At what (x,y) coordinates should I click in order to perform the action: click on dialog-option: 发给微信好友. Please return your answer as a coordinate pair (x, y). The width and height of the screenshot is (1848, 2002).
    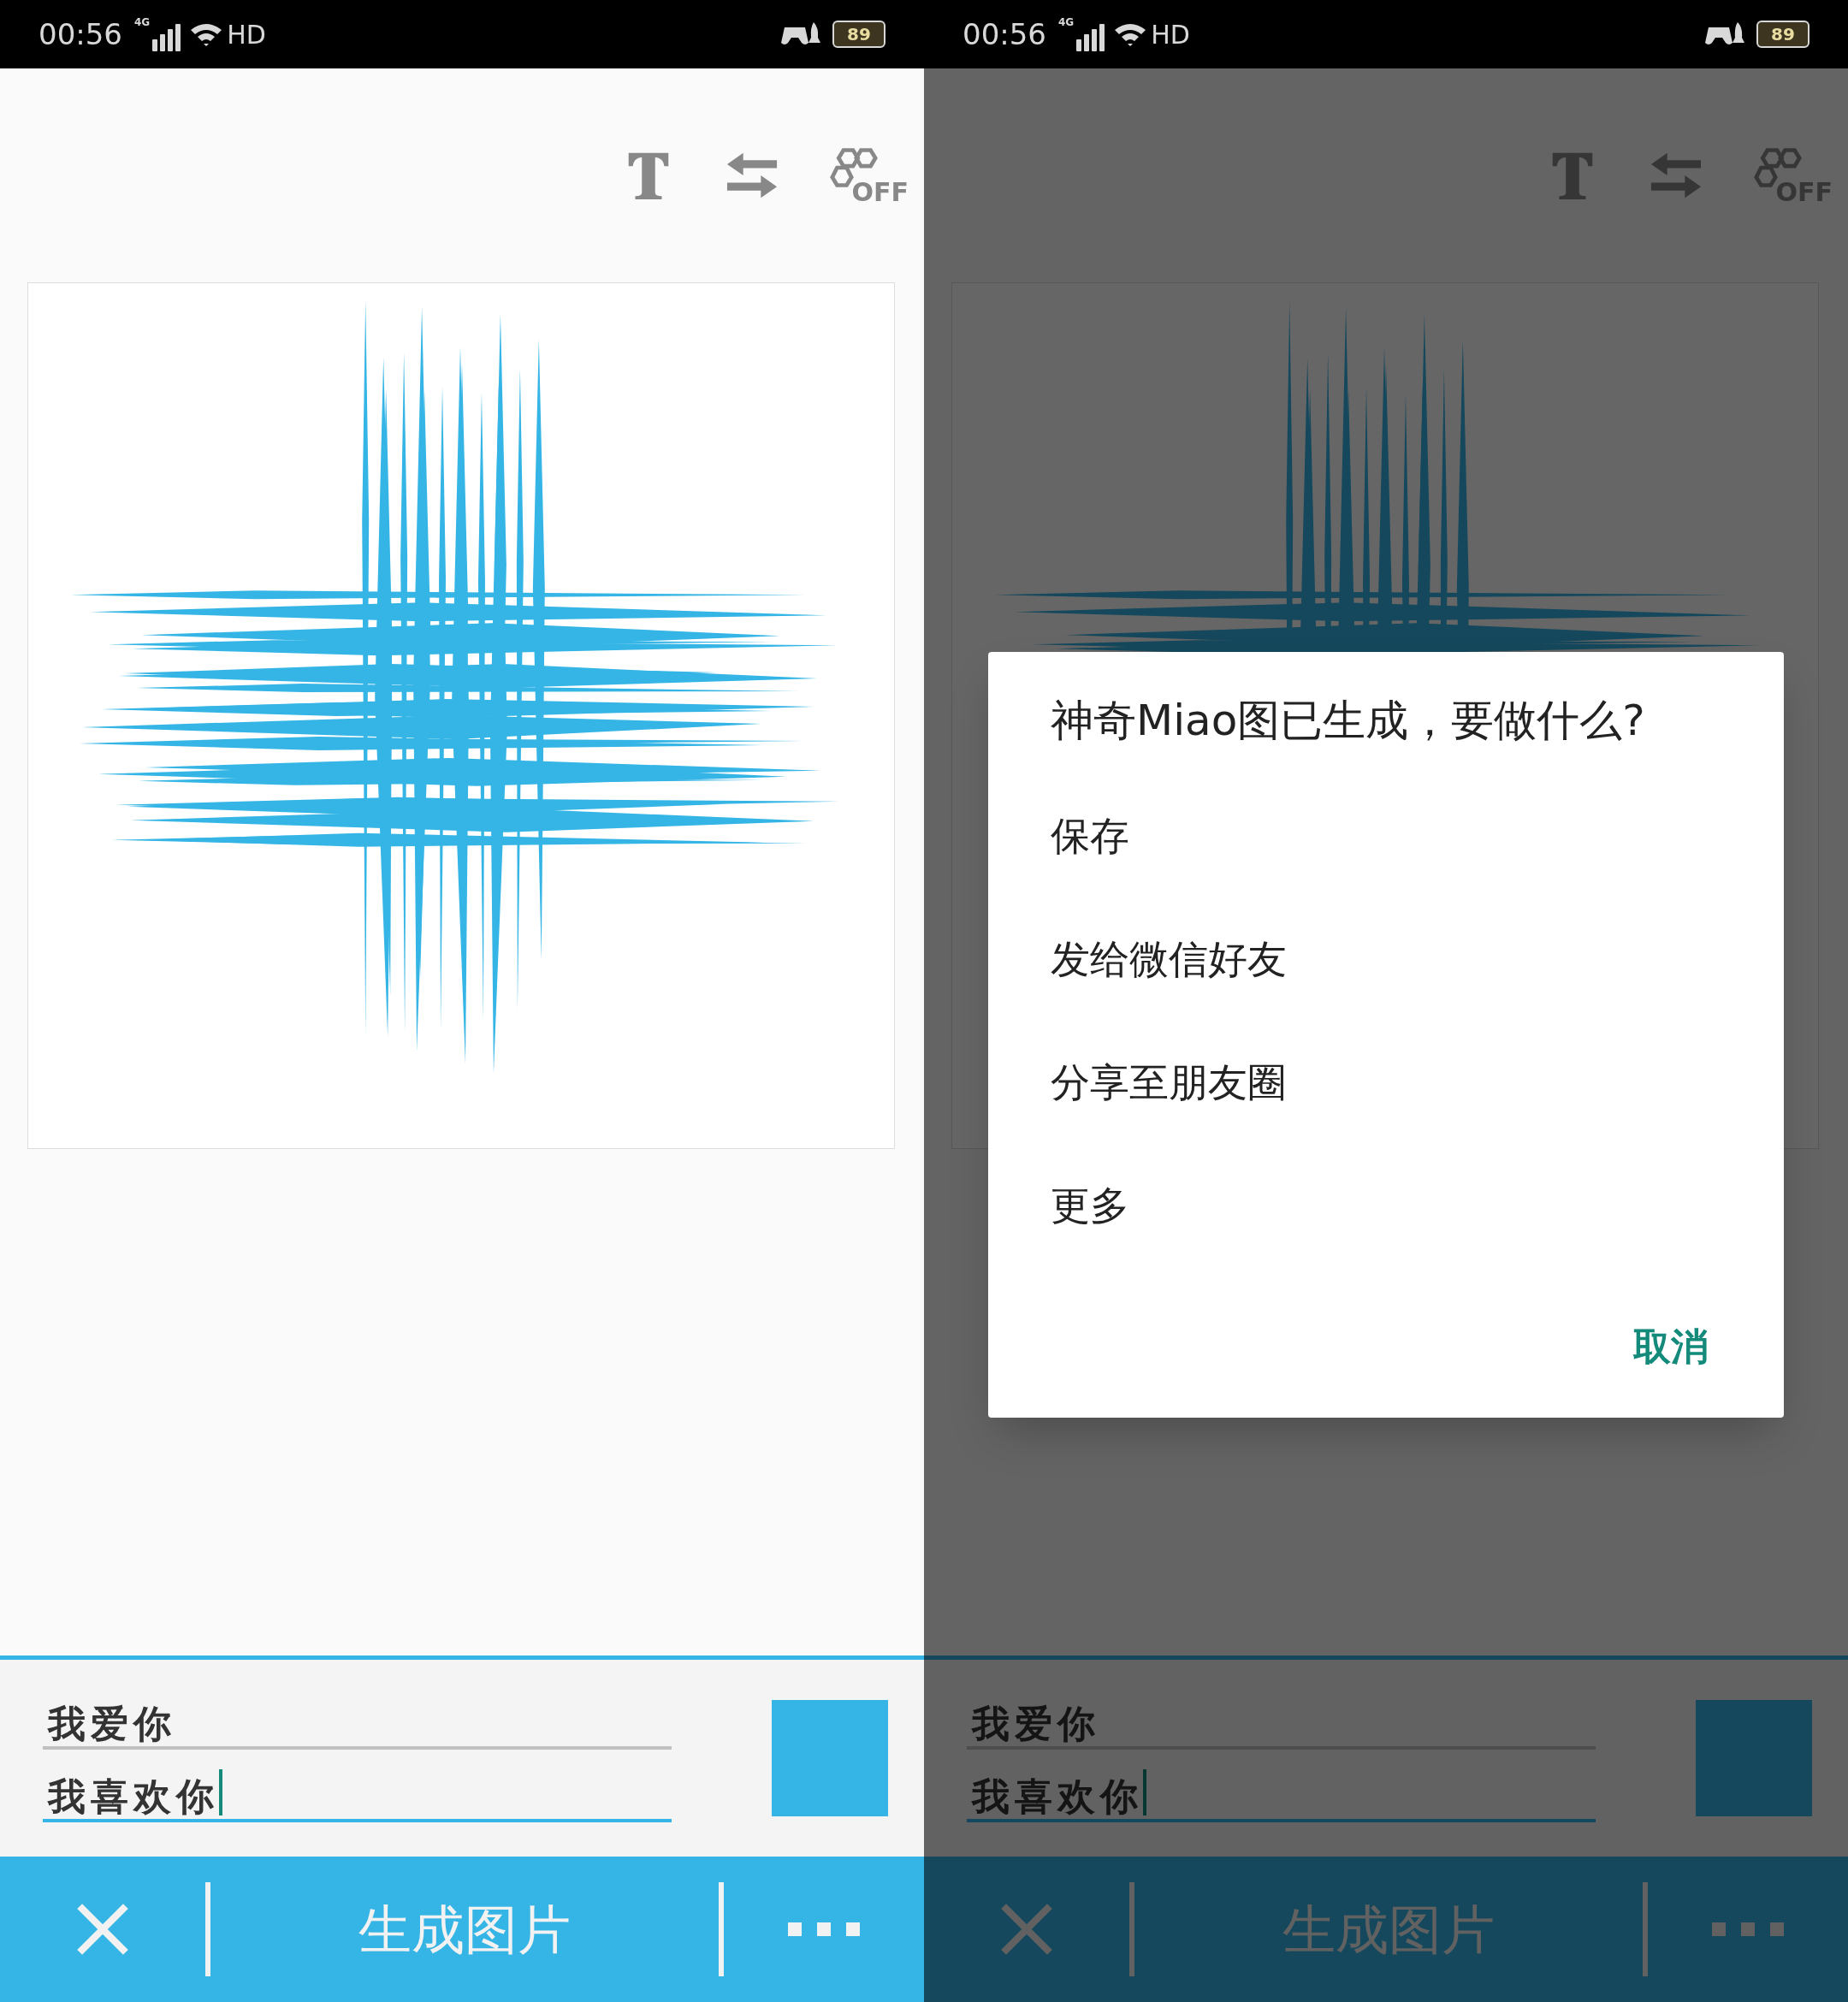
    Looking at the image, I should click on (1386, 959).